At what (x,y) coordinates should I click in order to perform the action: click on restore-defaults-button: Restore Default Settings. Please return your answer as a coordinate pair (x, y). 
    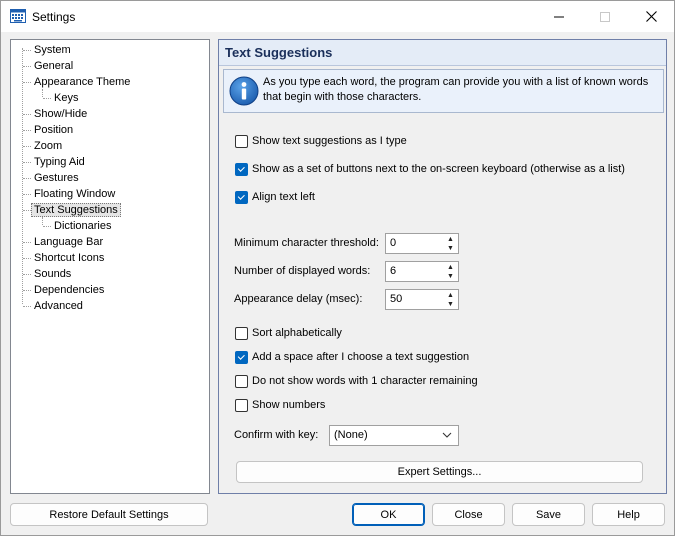
    Looking at the image, I should click on (109, 514).